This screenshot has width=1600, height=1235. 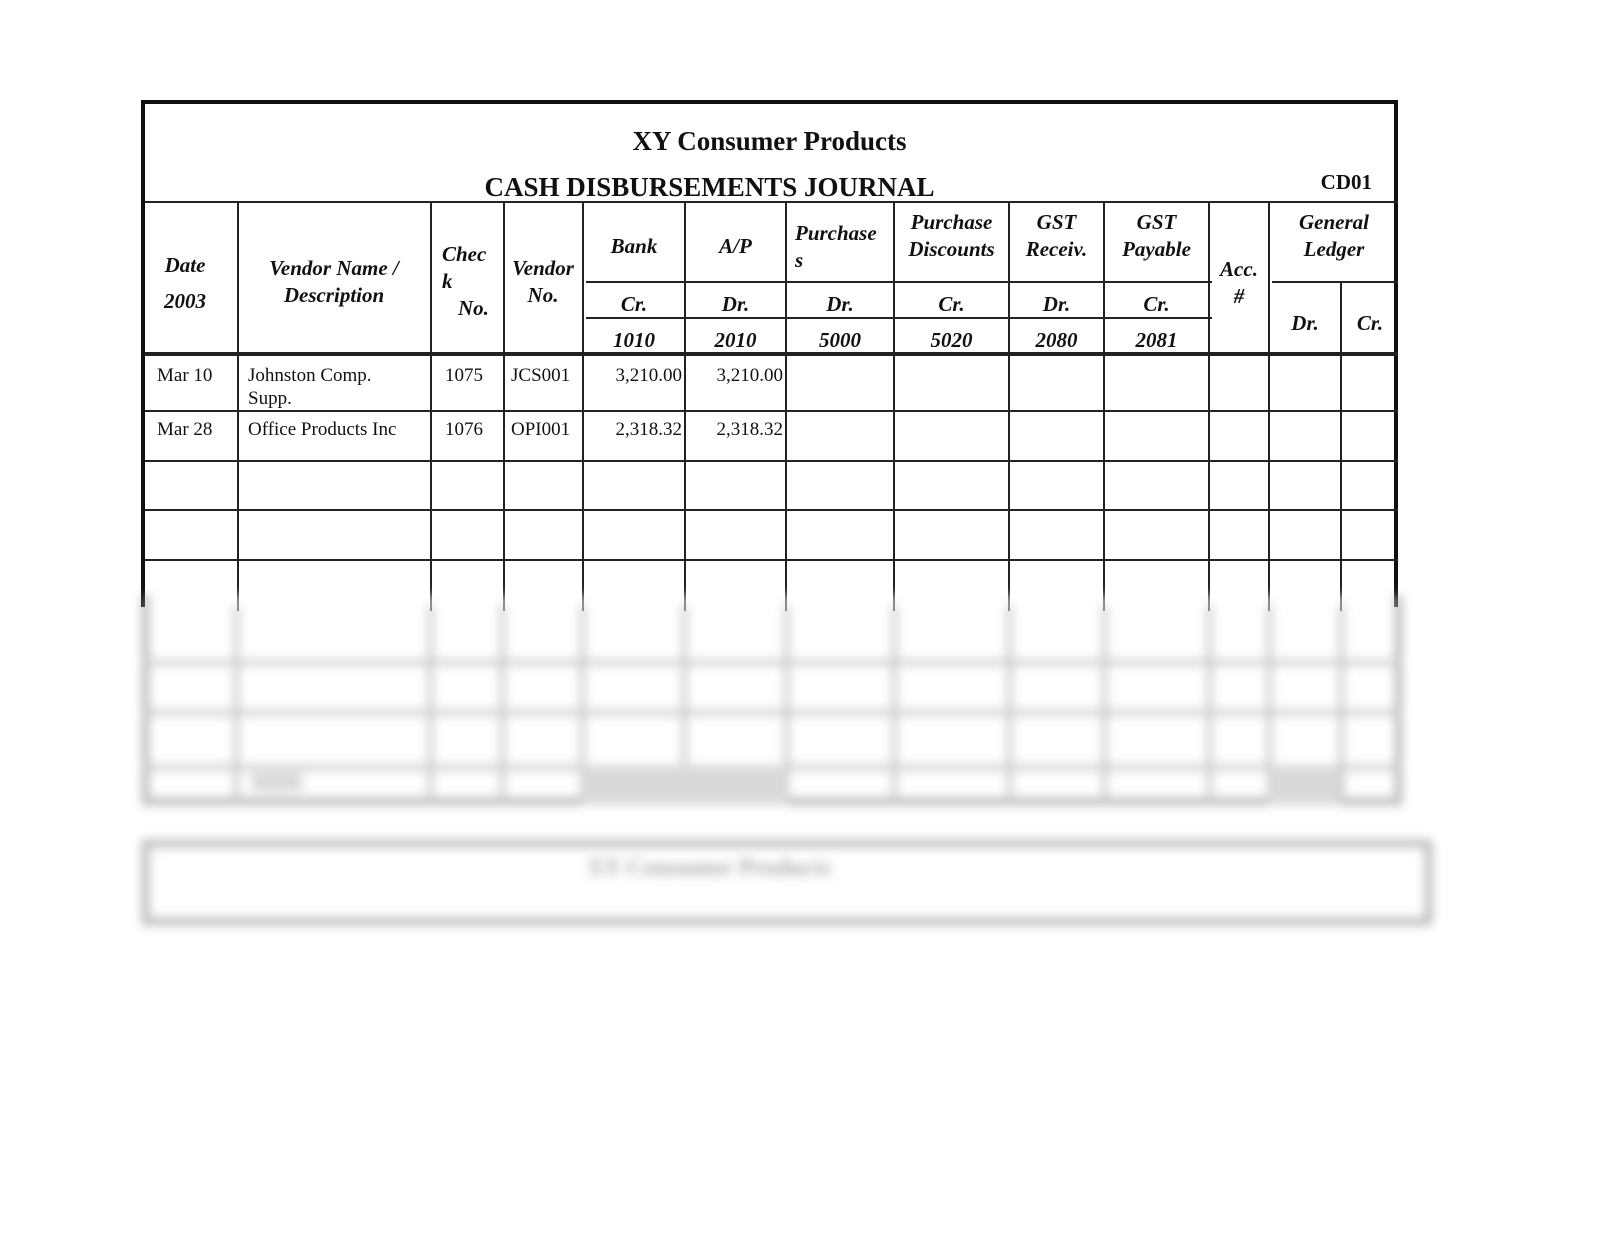 What do you see at coordinates (735, 246) in the screenshot?
I see `header-ap: A/P` at bounding box center [735, 246].